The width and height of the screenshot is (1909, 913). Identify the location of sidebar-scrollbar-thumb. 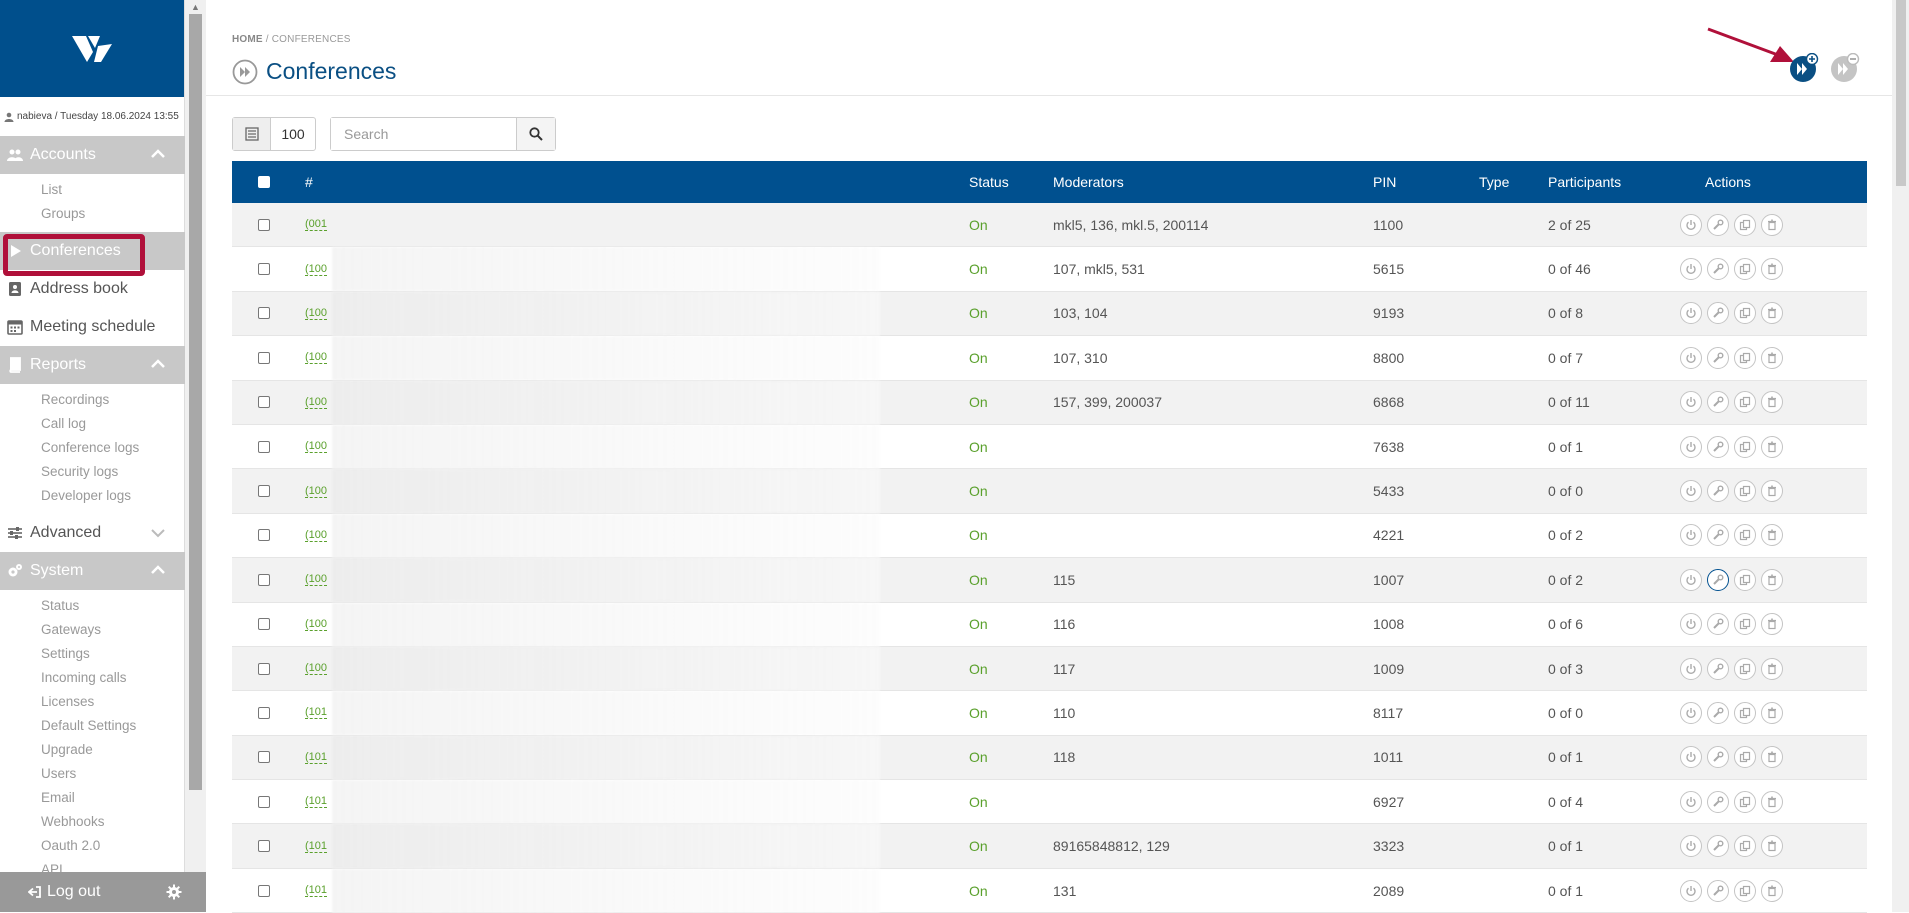
(195, 402).